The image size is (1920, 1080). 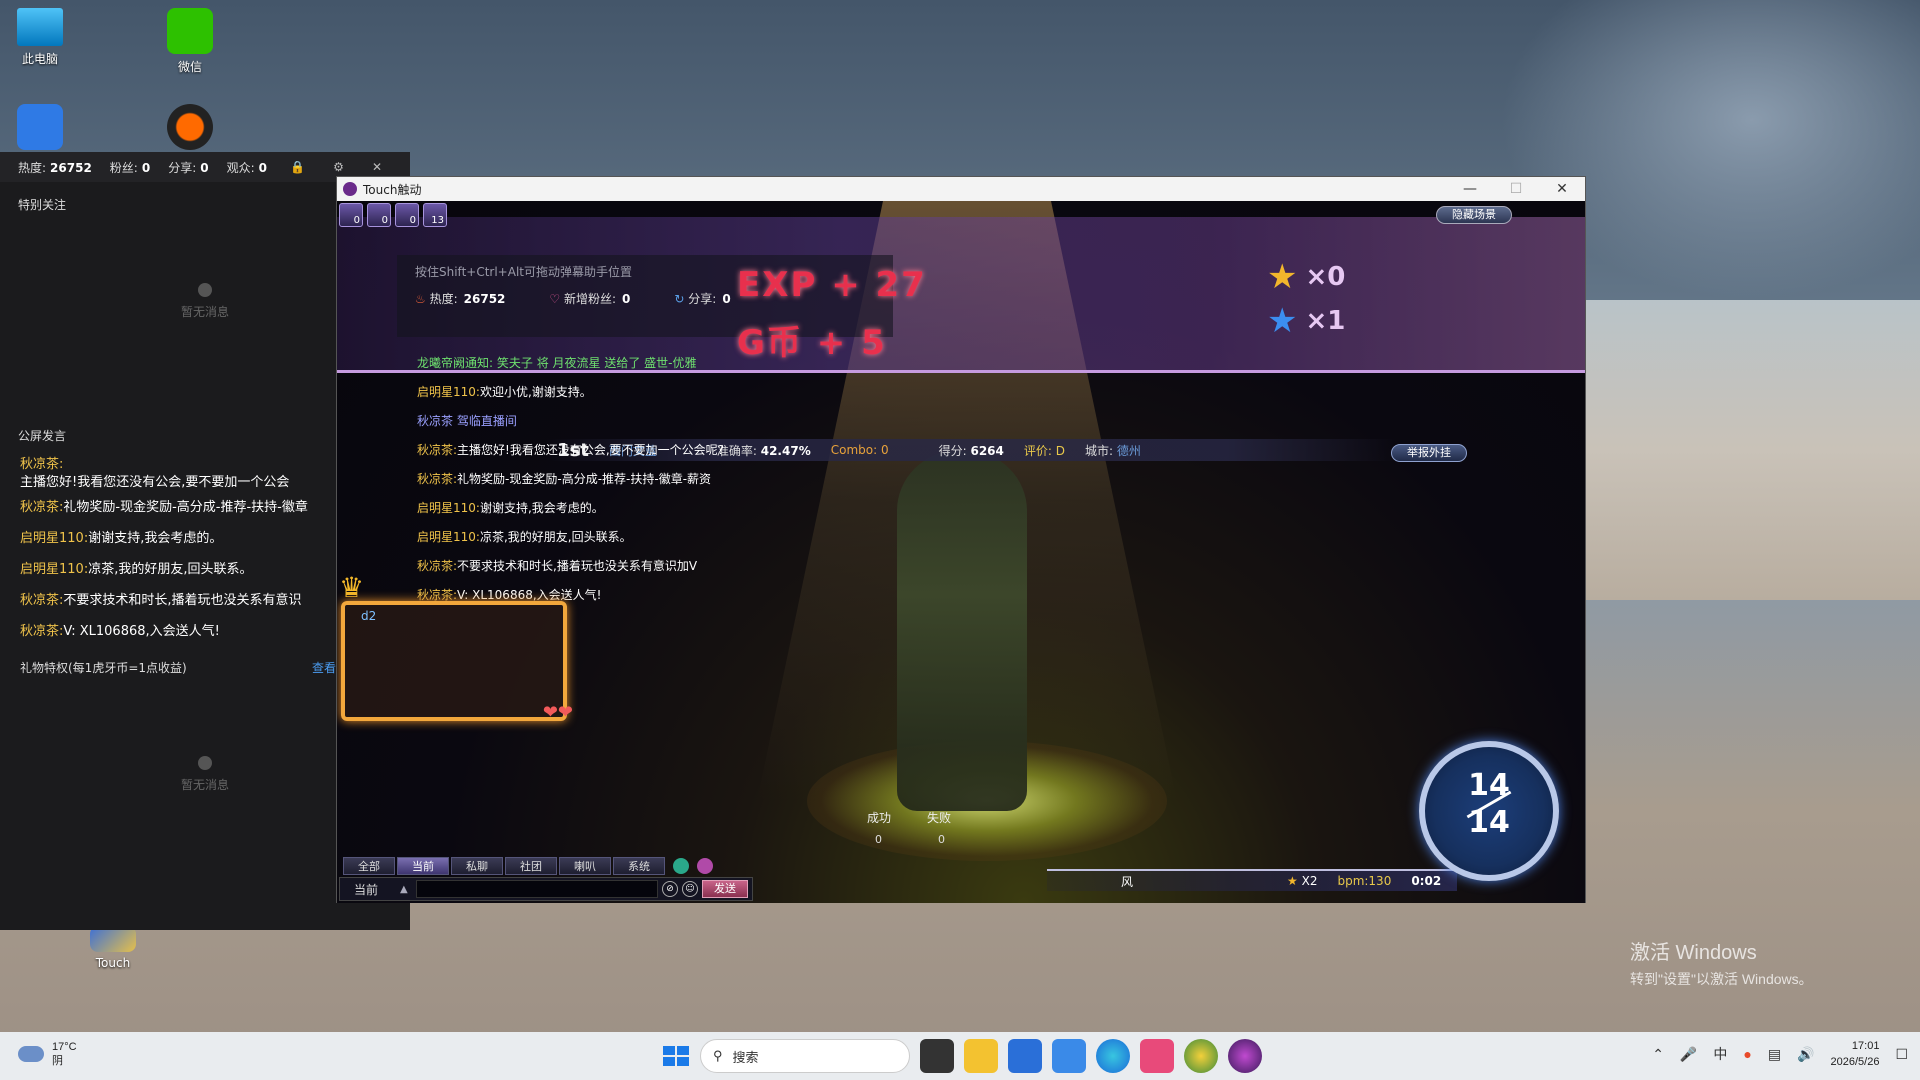 I want to click on watermark-line1: 激活 Windows, so click(x=1693, y=953).